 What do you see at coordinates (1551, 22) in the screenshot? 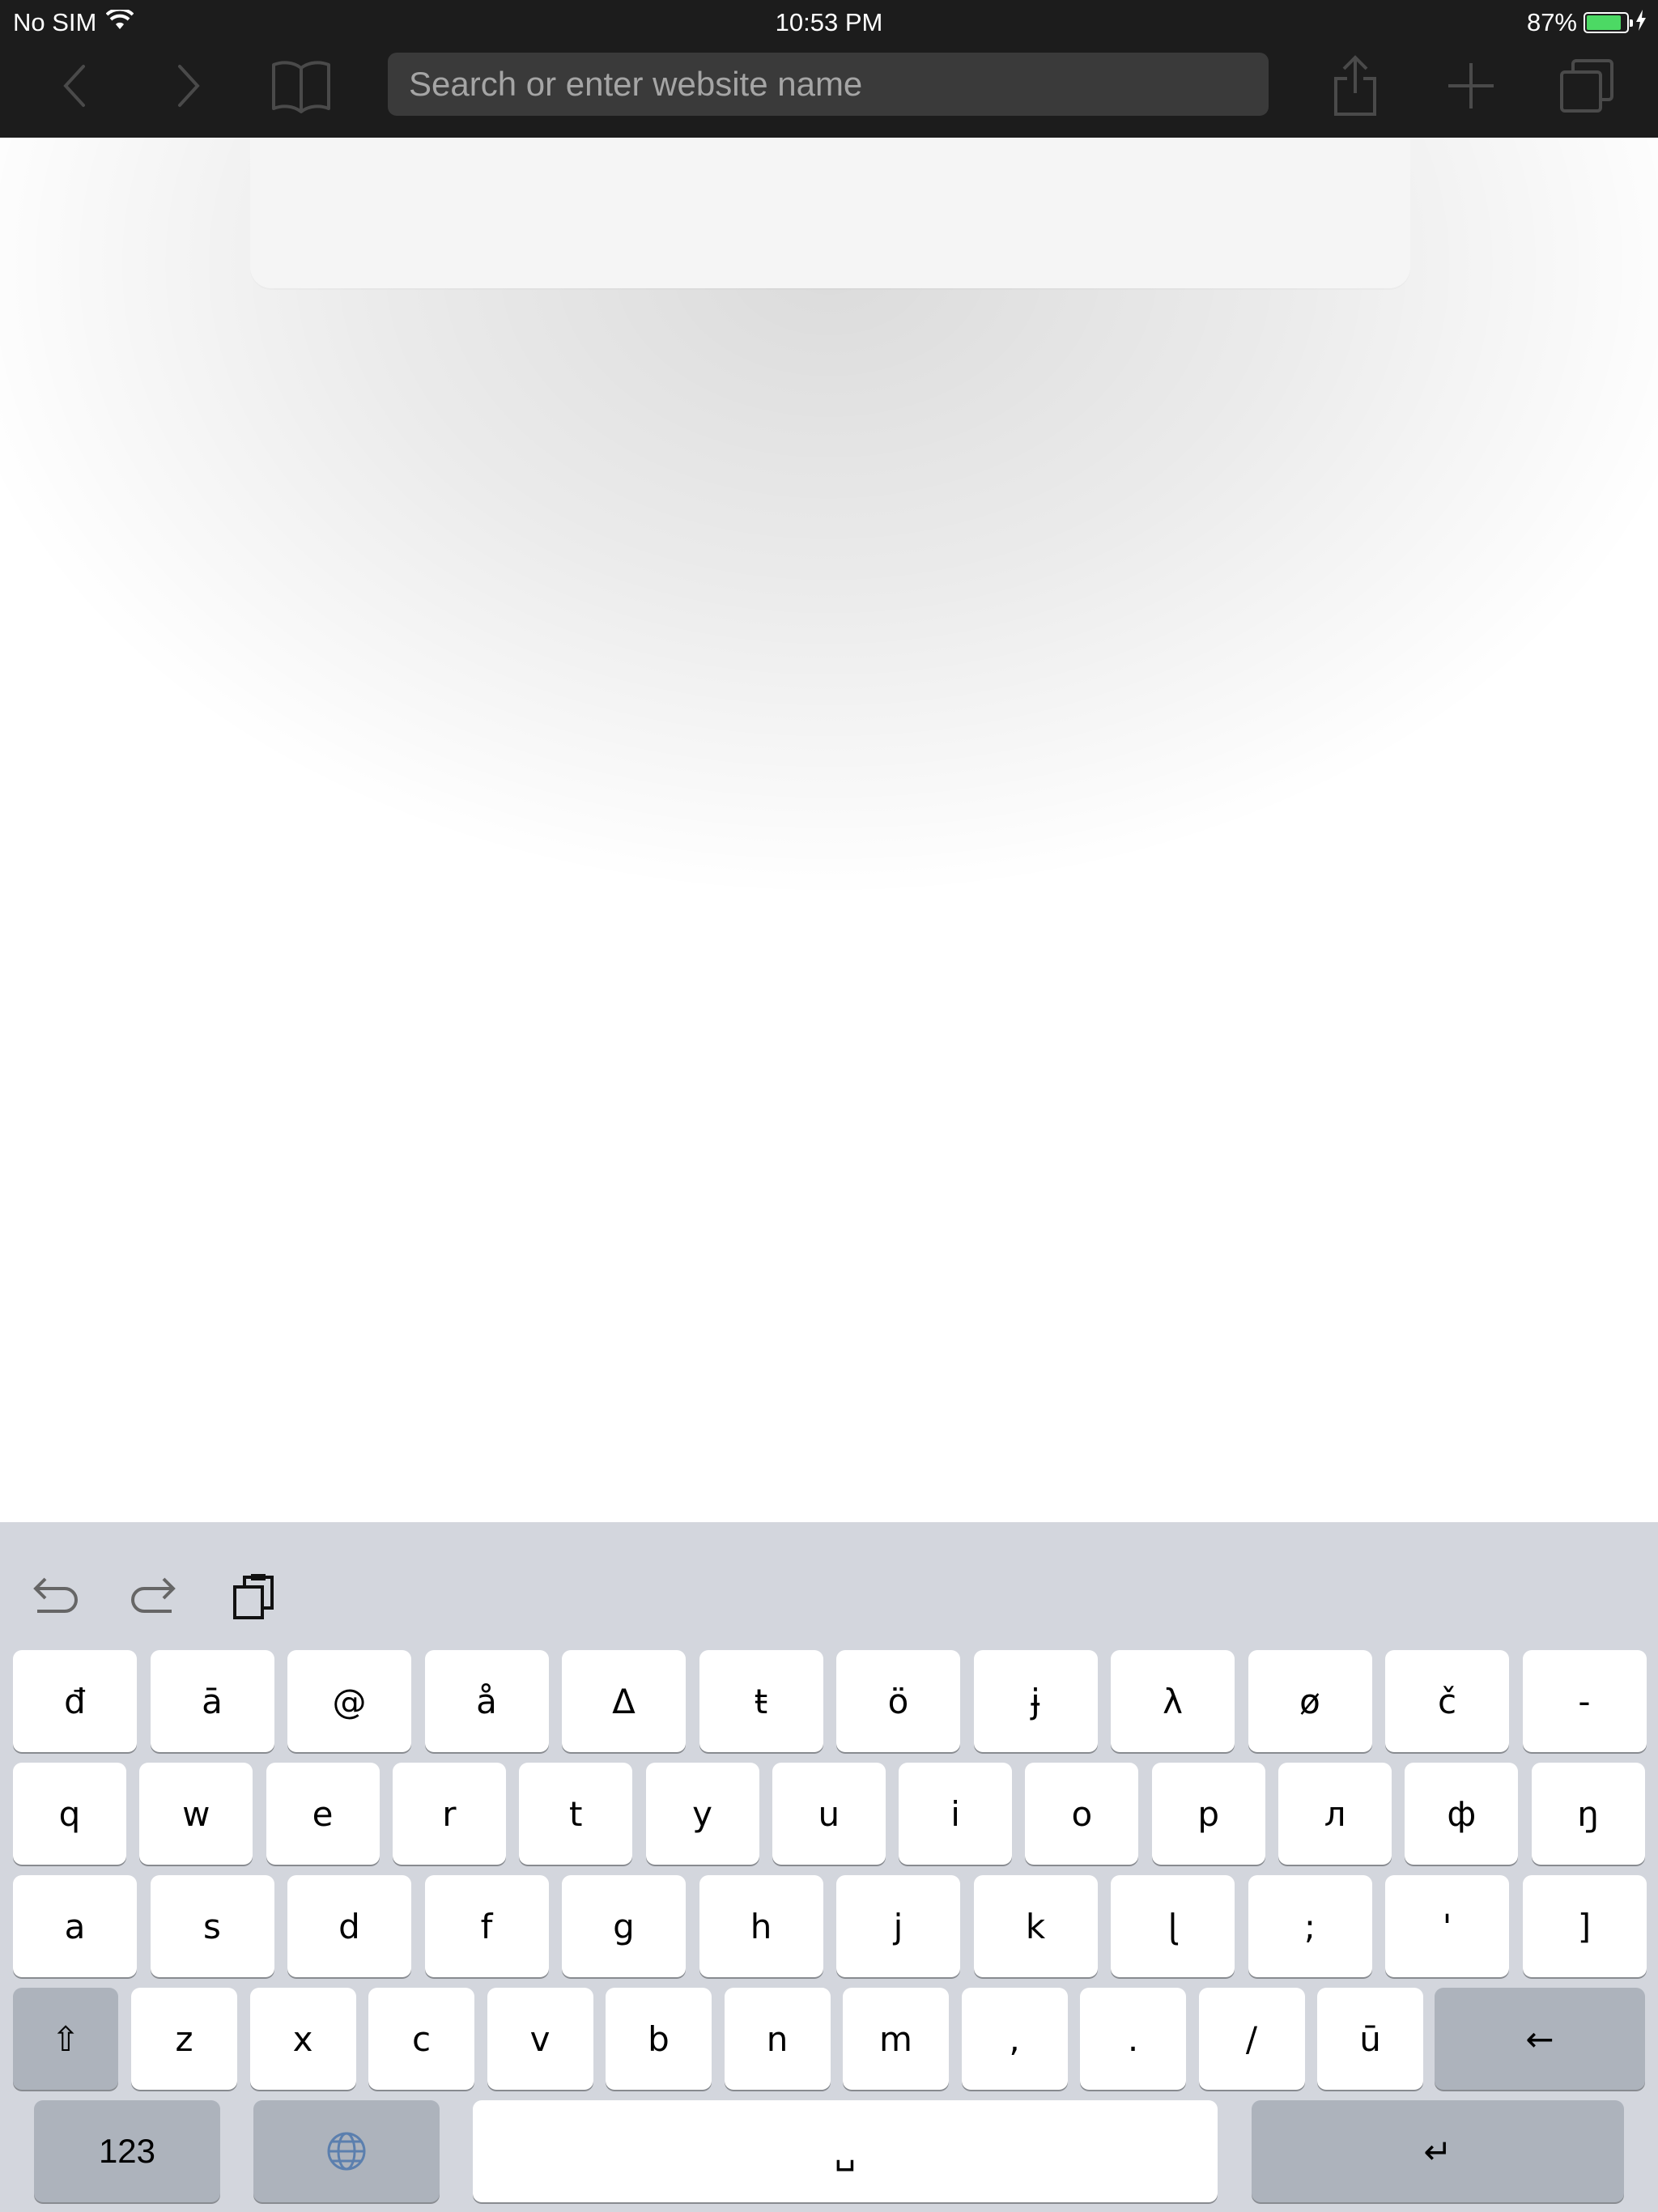
I see `battery-percent: 87%` at bounding box center [1551, 22].